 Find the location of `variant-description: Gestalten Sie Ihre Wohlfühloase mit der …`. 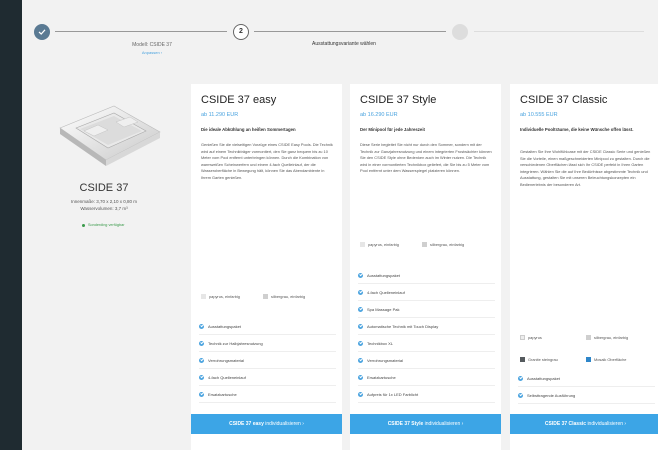

variant-description: Gestalten Sie Ihre Wohlfühloase mit der … is located at coordinates (585, 168).